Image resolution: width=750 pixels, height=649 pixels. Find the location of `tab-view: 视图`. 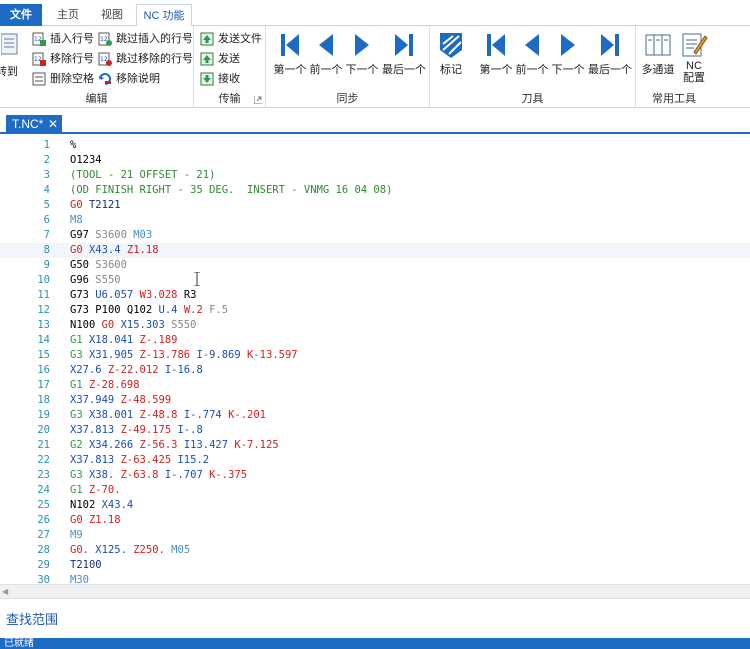

tab-view: 视图 is located at coordinates (112, 15).